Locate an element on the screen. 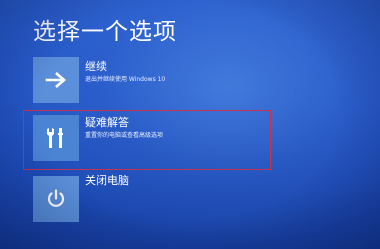 The height and width of the screenshot is (249, 380). arrow-right-icon is located at coordinates (55, 80).